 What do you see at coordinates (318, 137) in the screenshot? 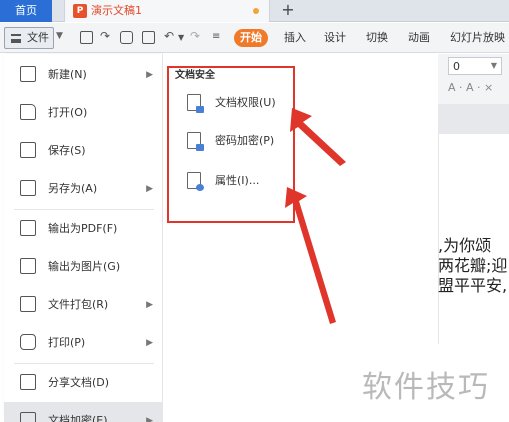
I see `arrow-upper` at bounding box center [318, 137].